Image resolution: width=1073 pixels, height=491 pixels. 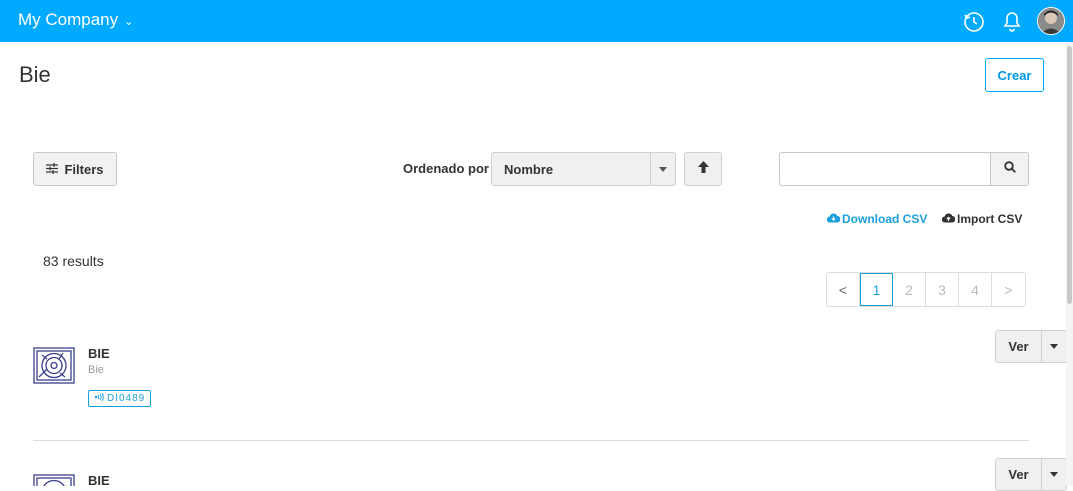 What do you see at coordinates (974, 21) in the screenshot?
I see `history-icon` at bounding box center [974, 21].